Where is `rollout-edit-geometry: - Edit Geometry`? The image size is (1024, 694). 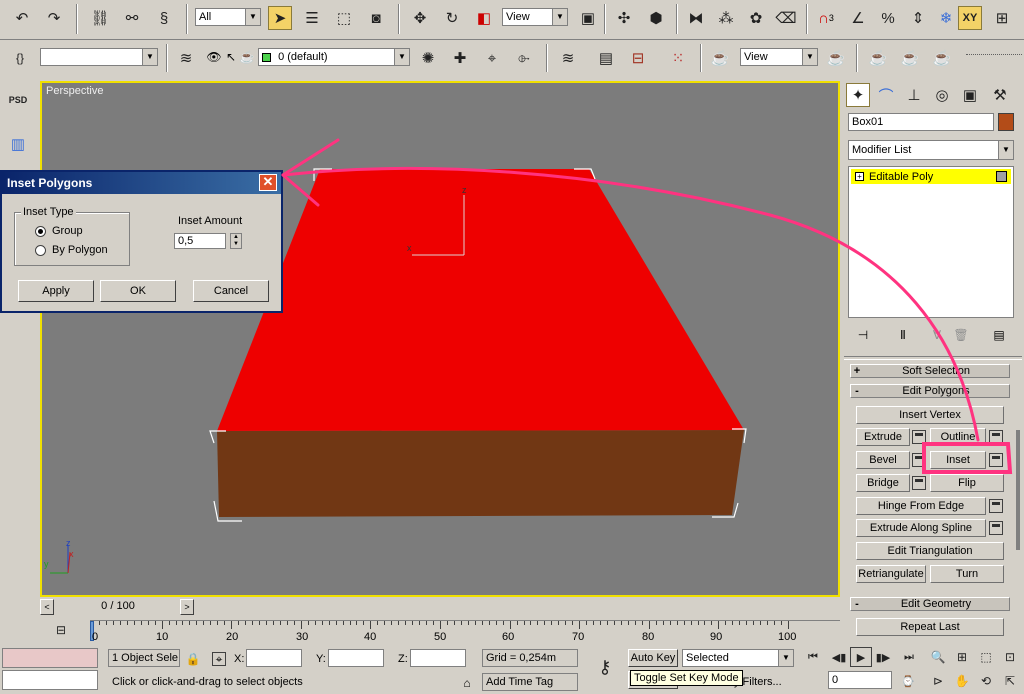 rollout-edit-geometry: - Edit Geometry is located at coordinates (930, 604).